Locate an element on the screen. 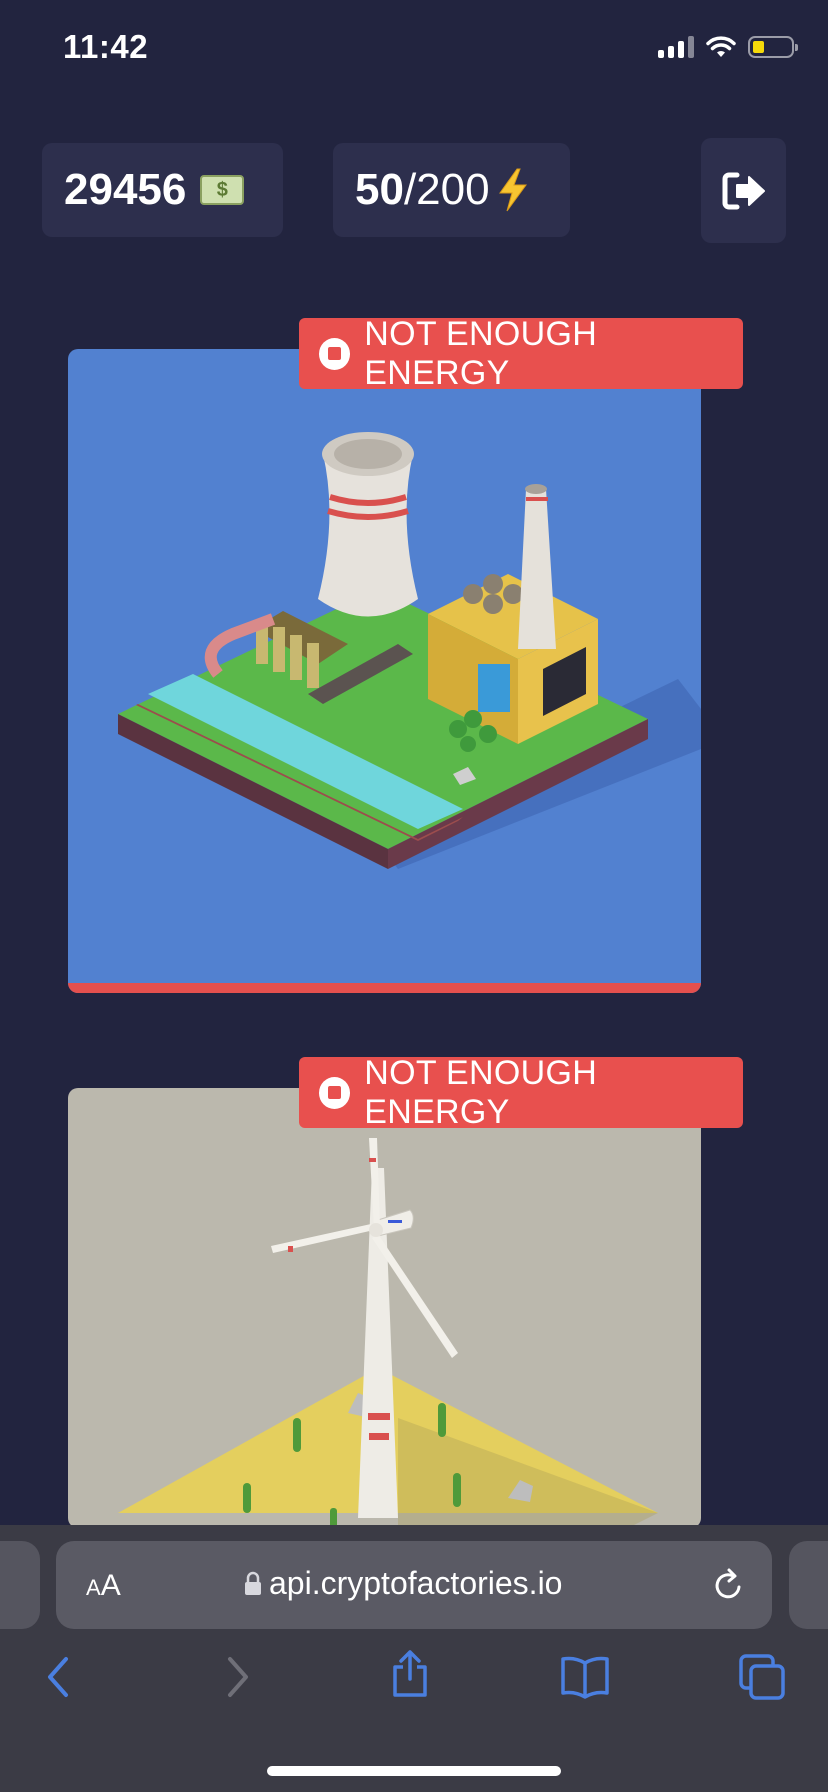 The image size is (828, 1792). lock-icon is located at coordinates (253, 1583).